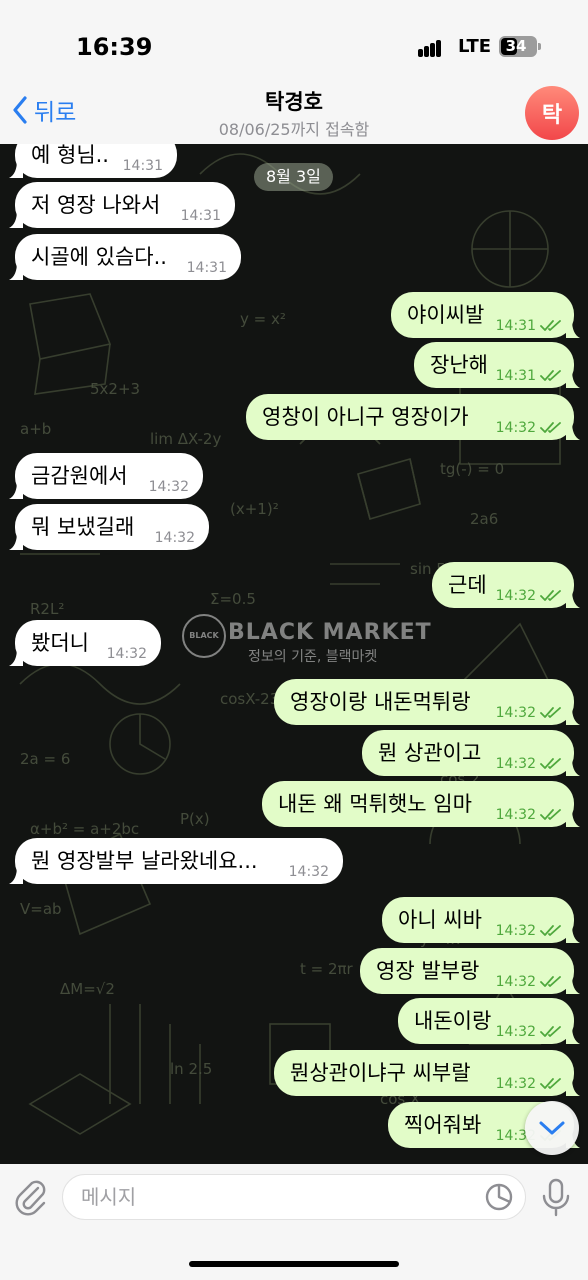 The height and width of the screenshot is (1280, 588). What do you see at coordinates (467, 585) in the screenshot?
I see `message-text: 근데` at bounding box center [467, 585].